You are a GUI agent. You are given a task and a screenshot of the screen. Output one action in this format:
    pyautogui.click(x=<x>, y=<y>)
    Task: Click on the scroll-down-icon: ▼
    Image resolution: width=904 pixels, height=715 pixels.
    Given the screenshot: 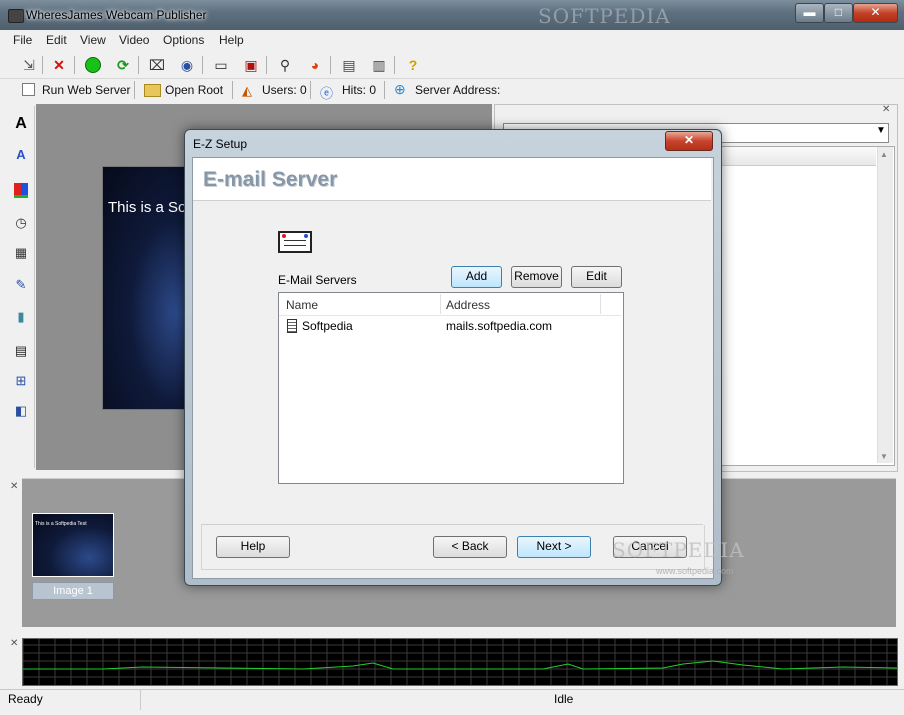 What is the action you would take?
    pyautogui.click(x=884, y=456)
    